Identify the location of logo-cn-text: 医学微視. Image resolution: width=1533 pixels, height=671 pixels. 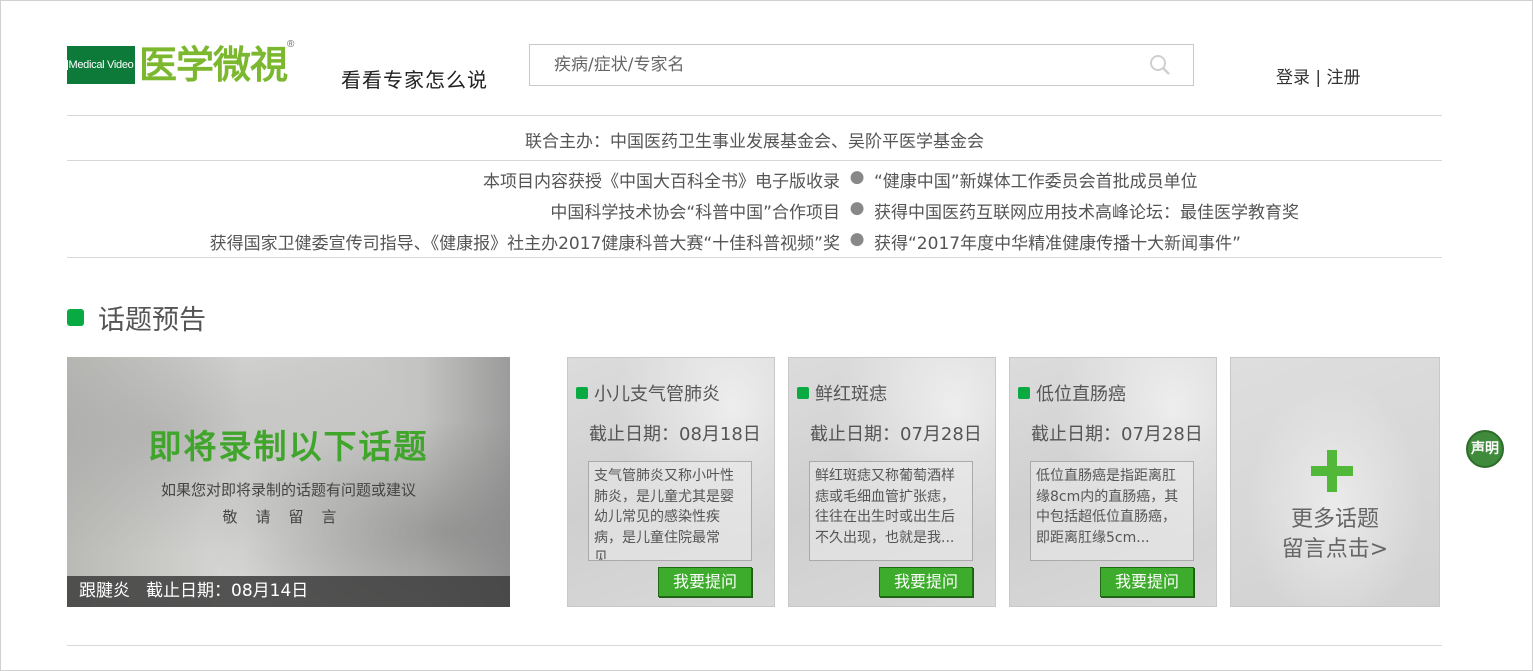
(213, 65).